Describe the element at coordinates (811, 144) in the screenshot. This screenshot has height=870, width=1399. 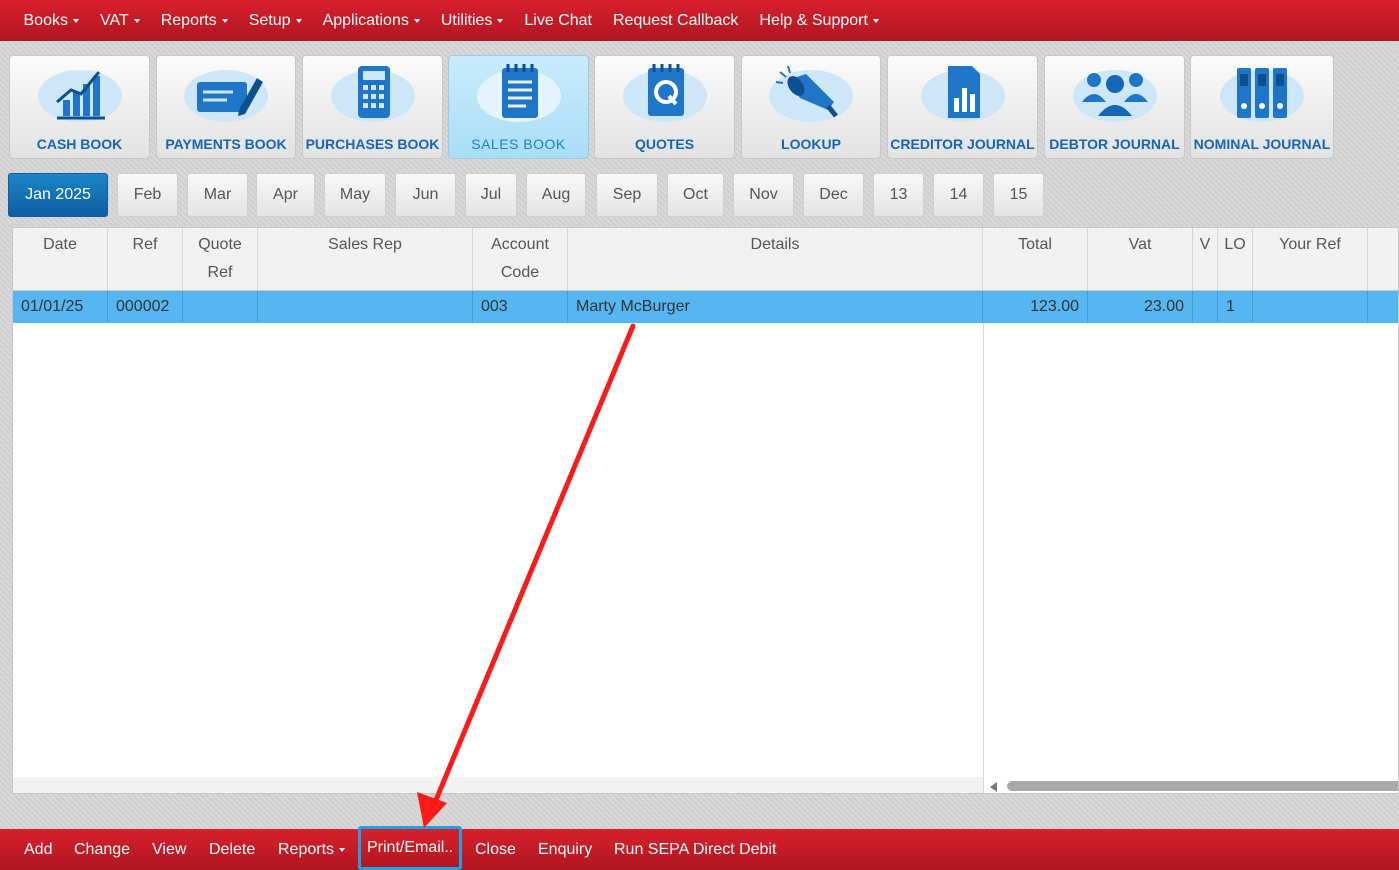
I see `toolbar-label: LOOKUP` at that location.